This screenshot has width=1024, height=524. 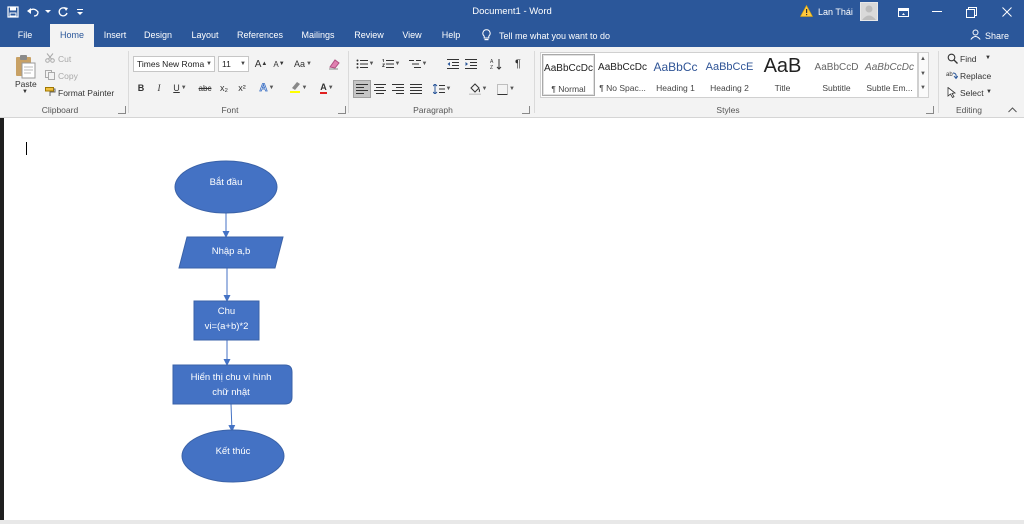 I want to click on output-label-line2: chữ nhật, so click(x=231, y=392).